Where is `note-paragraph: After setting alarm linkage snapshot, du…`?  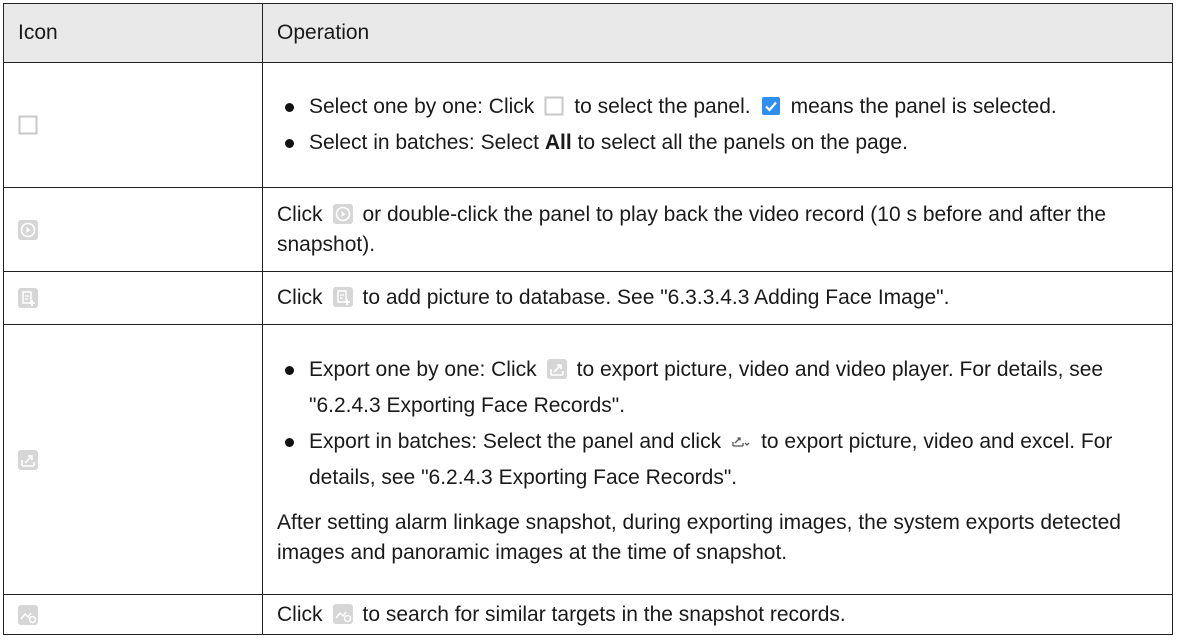 note-paragraph: After setting alarm linkage snapshot, du… is located at coordinates (699, 537).